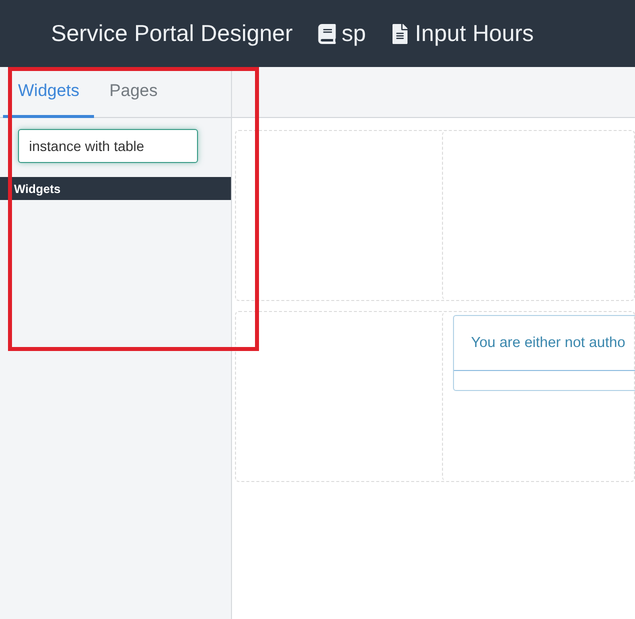 The width and height of the screenshot is (635, 619). What do you see at coordinates (400, 34) in the screenshot?
I see `document-icon` at bounding box center [400, 34].